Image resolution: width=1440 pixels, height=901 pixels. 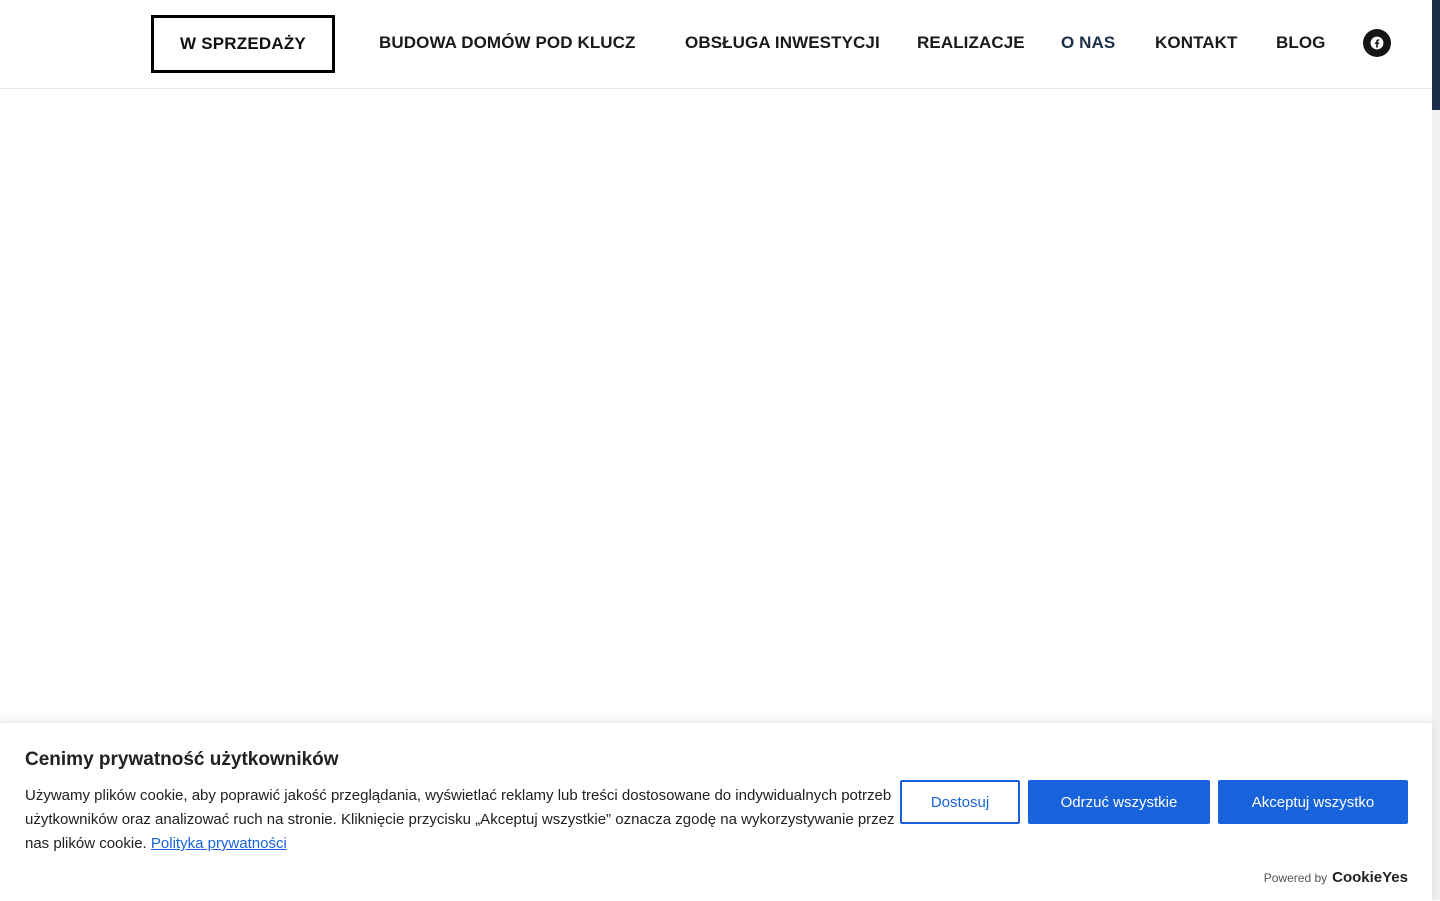 What do you see at coordinates (1119, 802) in the screenshot?
I see `reject-all-button: Odrzuć wszystkie` at bounding box center [1119, 802].